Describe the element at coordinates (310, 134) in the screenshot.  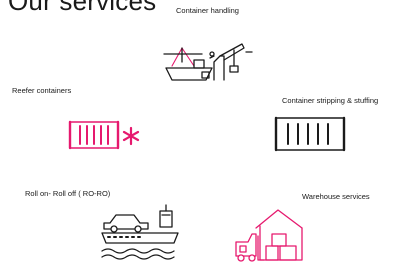
I see `shipping-container-icon` at that location.